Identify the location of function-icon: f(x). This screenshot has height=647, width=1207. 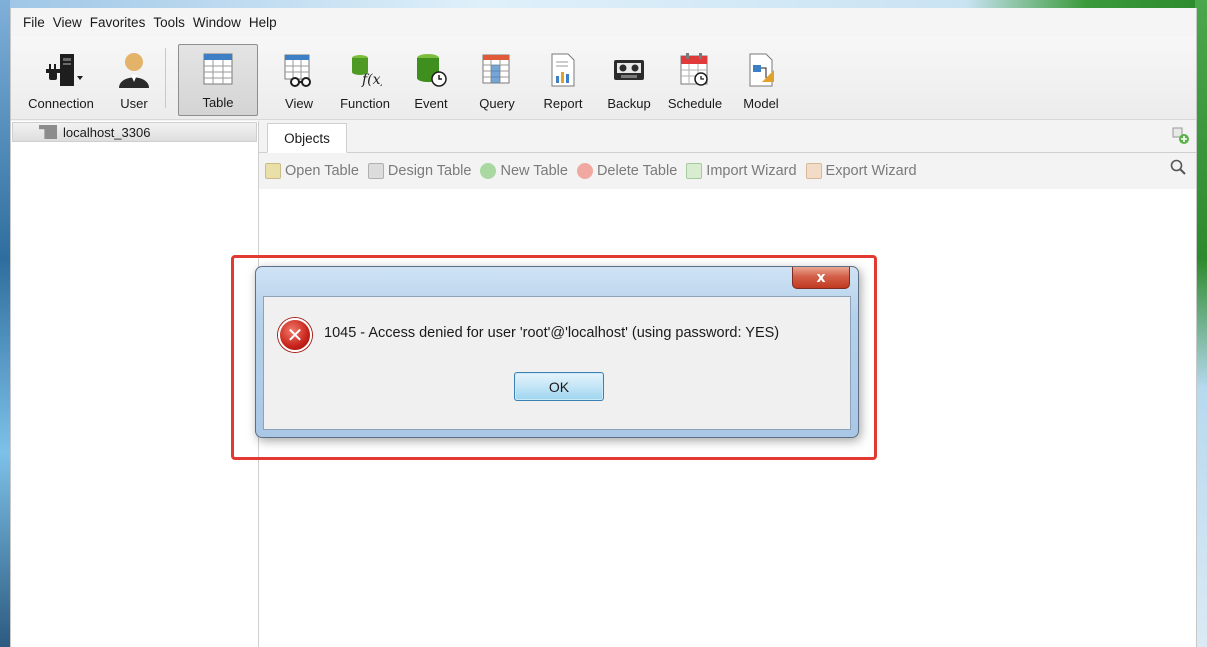
(367, 70).